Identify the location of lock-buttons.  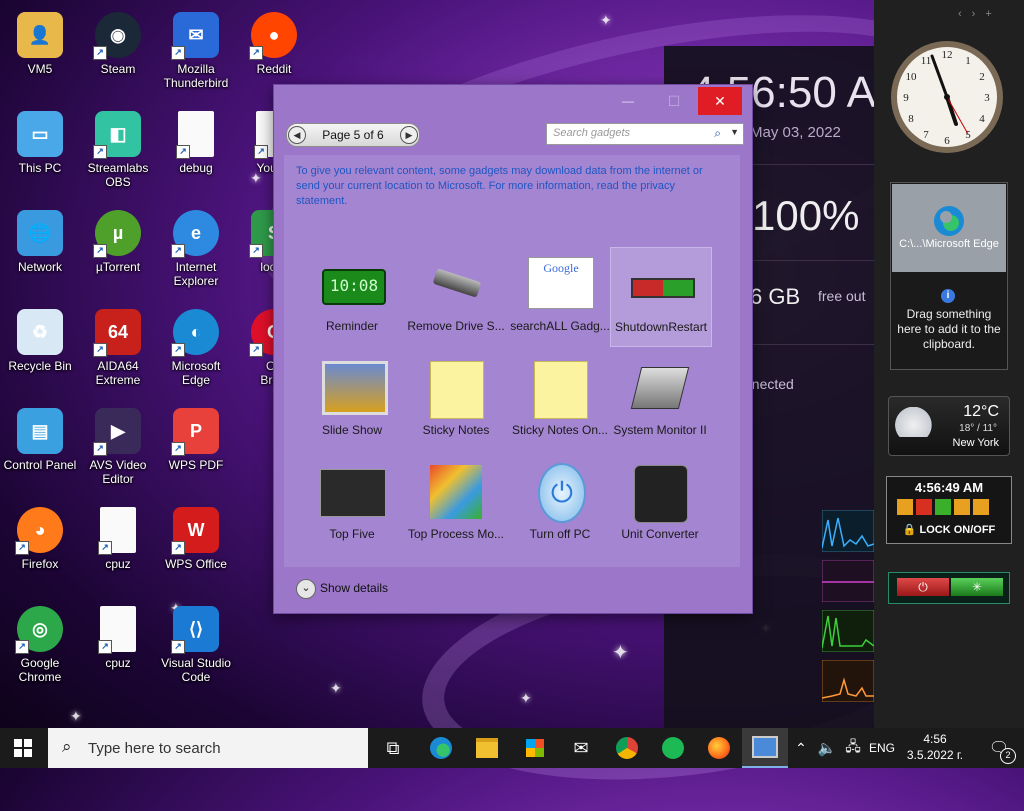
(943, 508).